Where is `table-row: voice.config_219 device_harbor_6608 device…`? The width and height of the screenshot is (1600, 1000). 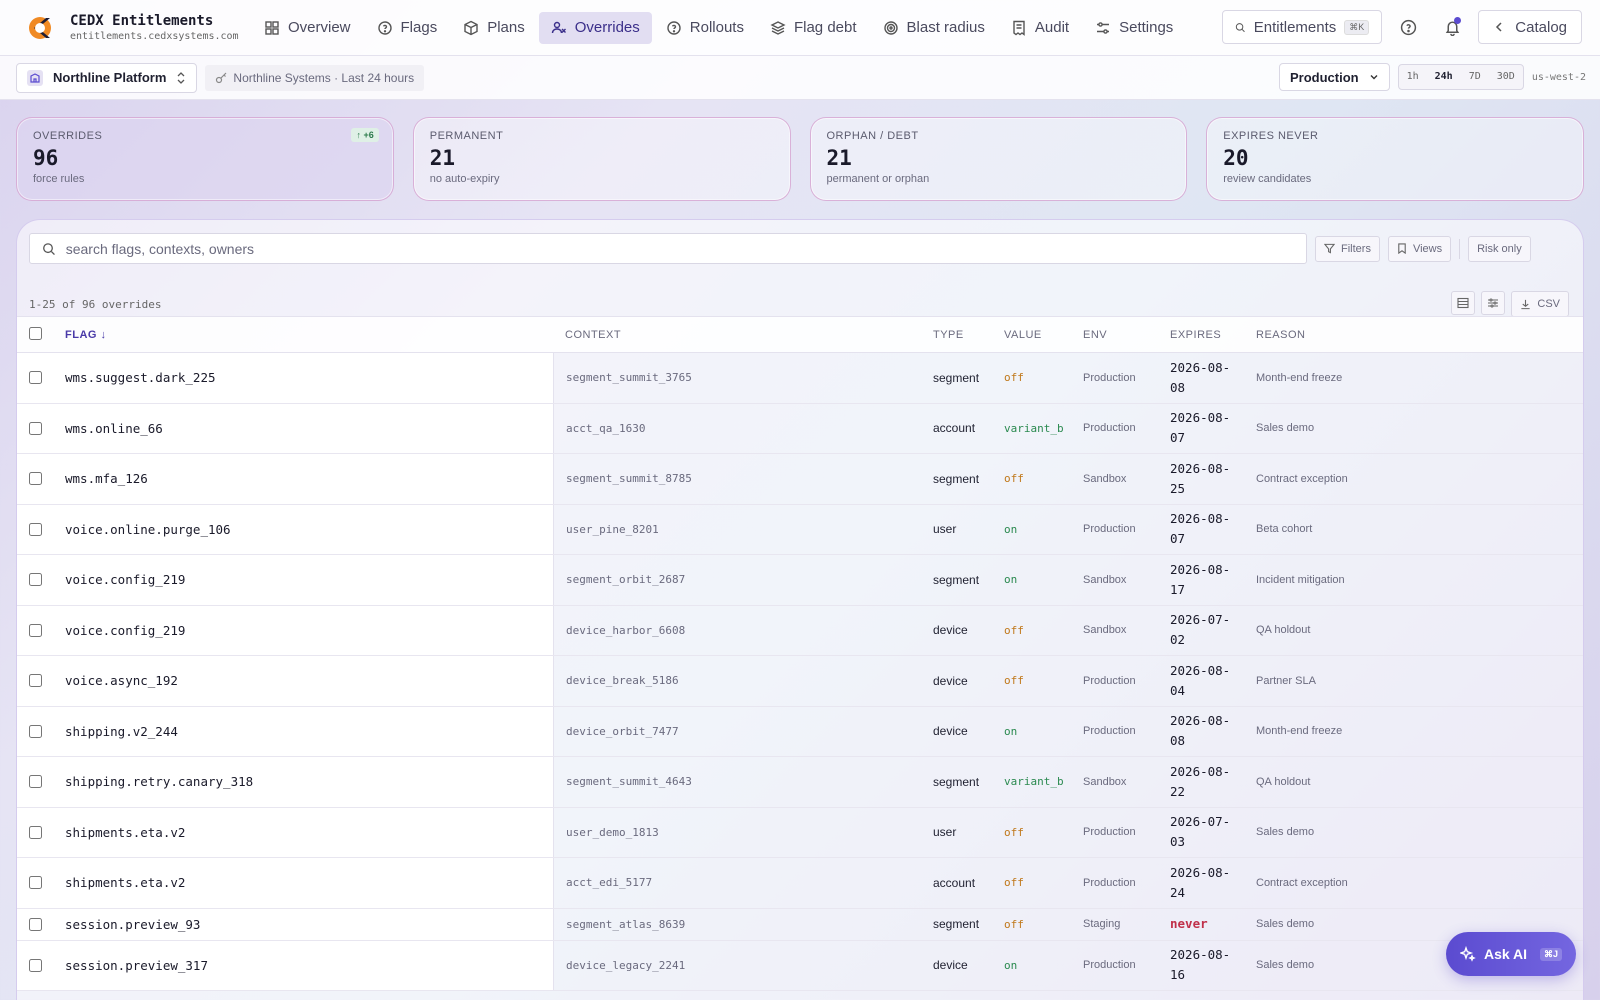 table-row: voice.config_219 device_harbor_6608 device… is located at coordinates (800, 630).